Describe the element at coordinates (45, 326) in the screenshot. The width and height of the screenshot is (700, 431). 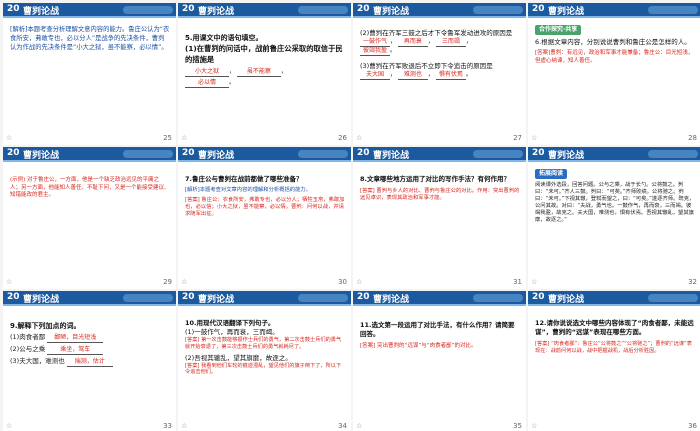
I see `question-text: 9.解释下列加点的词。` at that location.